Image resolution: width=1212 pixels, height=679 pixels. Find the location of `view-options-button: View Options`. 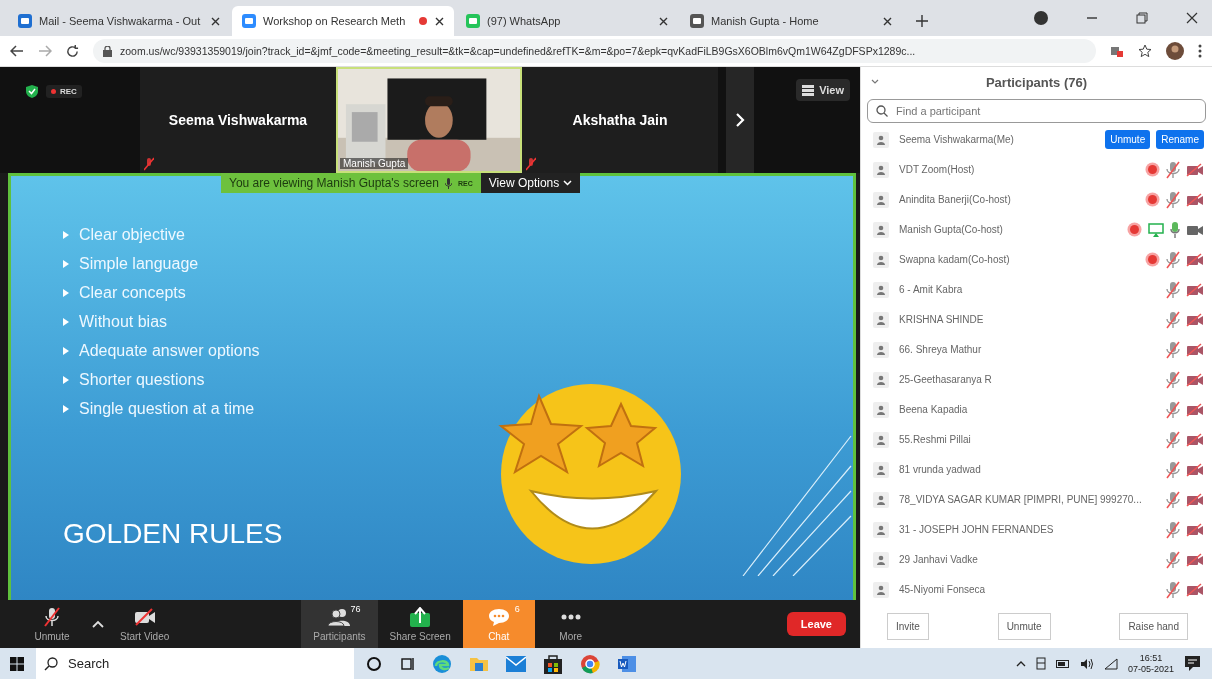

view-options-button: View Options is located at coordinates (530, 183).